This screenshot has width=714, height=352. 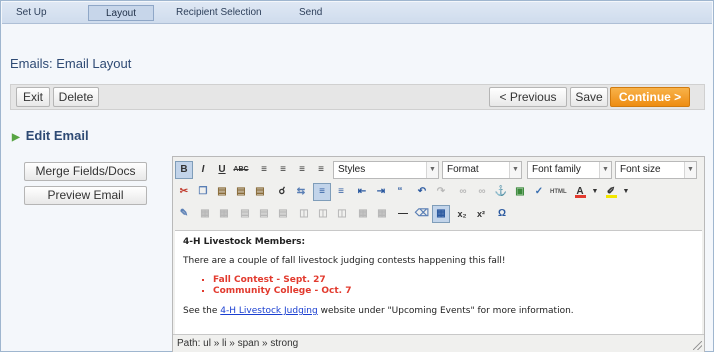 I want to click on editor-toolbar-row-3: ✎ ▦ ▦ ▤ ▤ ▤ ◫ ◫ ◫ ▦ ▦ — ⌫ ▦ x₂ x² Ω, so click(x=438, y=214).